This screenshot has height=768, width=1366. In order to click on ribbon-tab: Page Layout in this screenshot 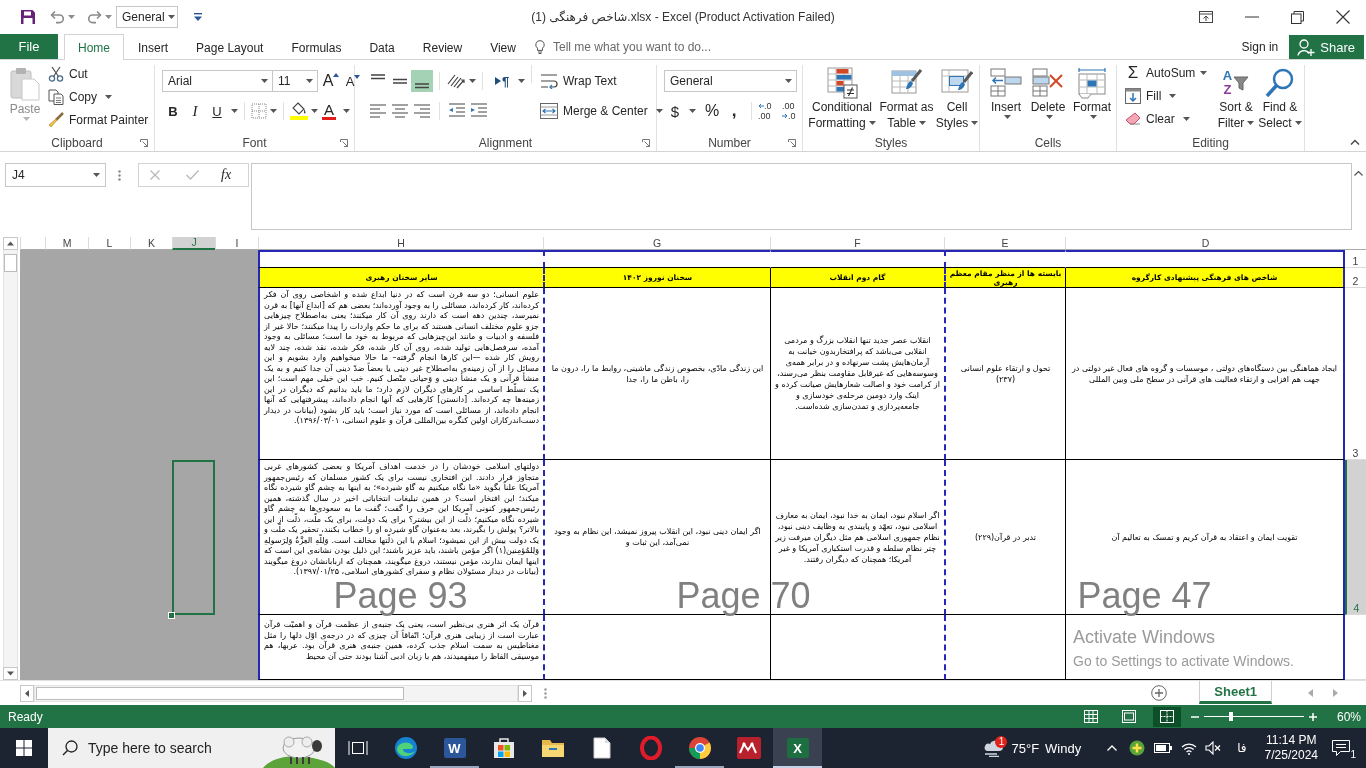, I will do `click(230, 47)`.